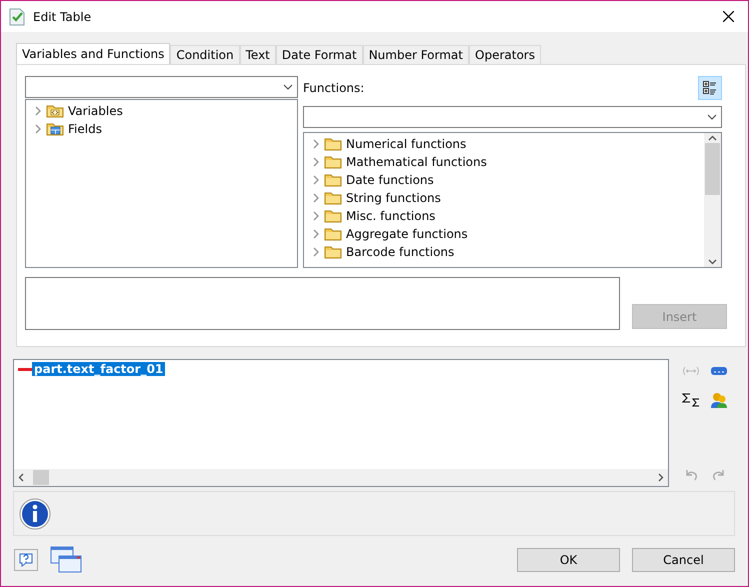  I want to click on window-title: Edit Table, so click(62, 17).